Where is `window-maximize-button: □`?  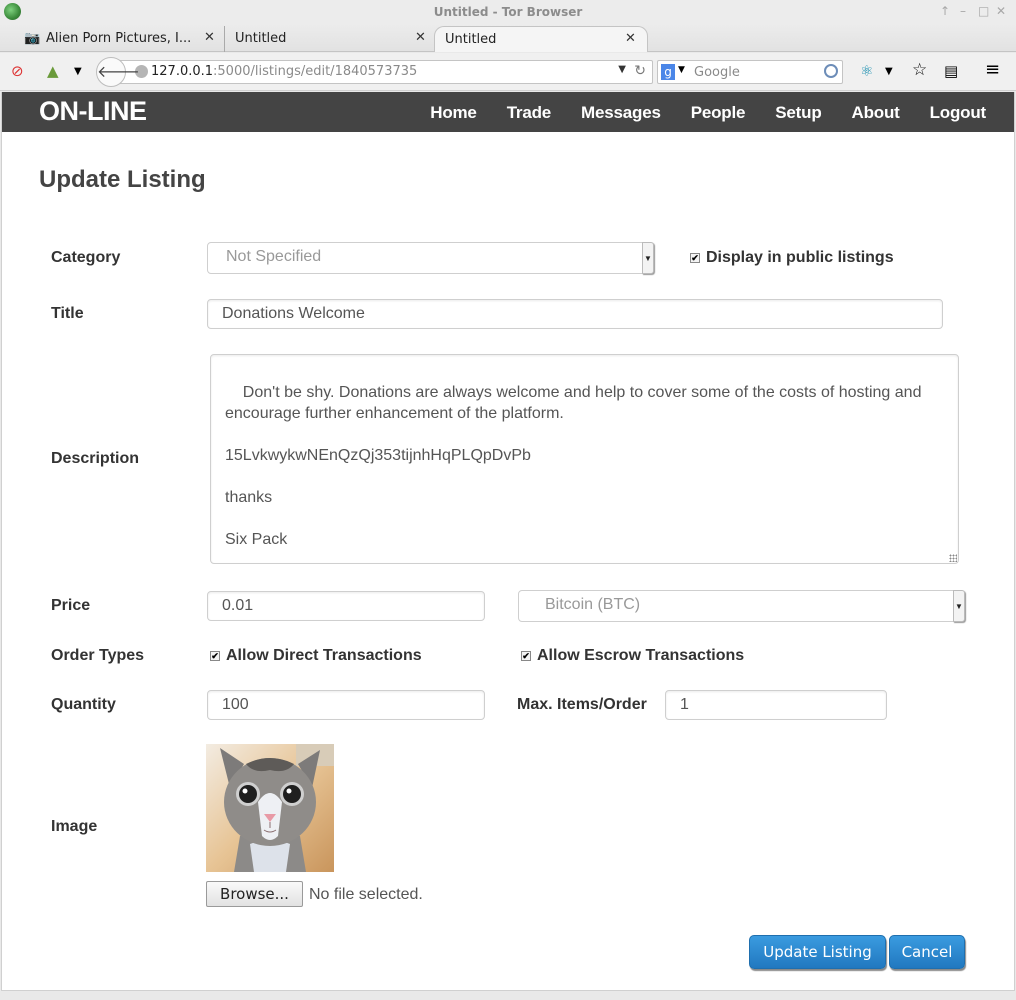 window-maximize-button: □ is located at coordinates (983, 11).